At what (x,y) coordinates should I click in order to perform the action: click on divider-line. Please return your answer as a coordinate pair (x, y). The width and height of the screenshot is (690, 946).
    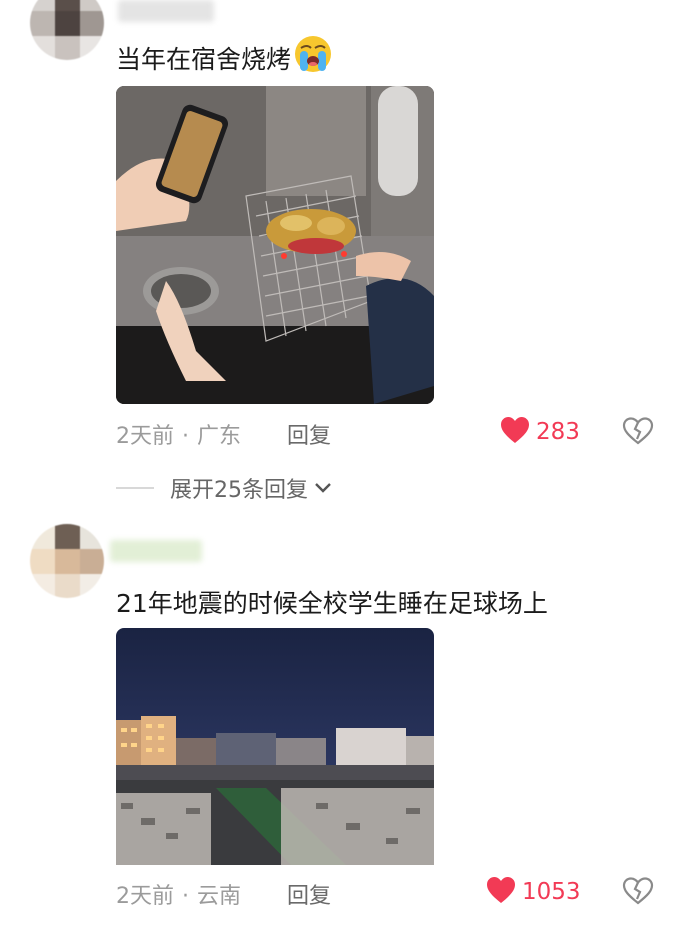
    Looking at the image, I should click on (135, 488).